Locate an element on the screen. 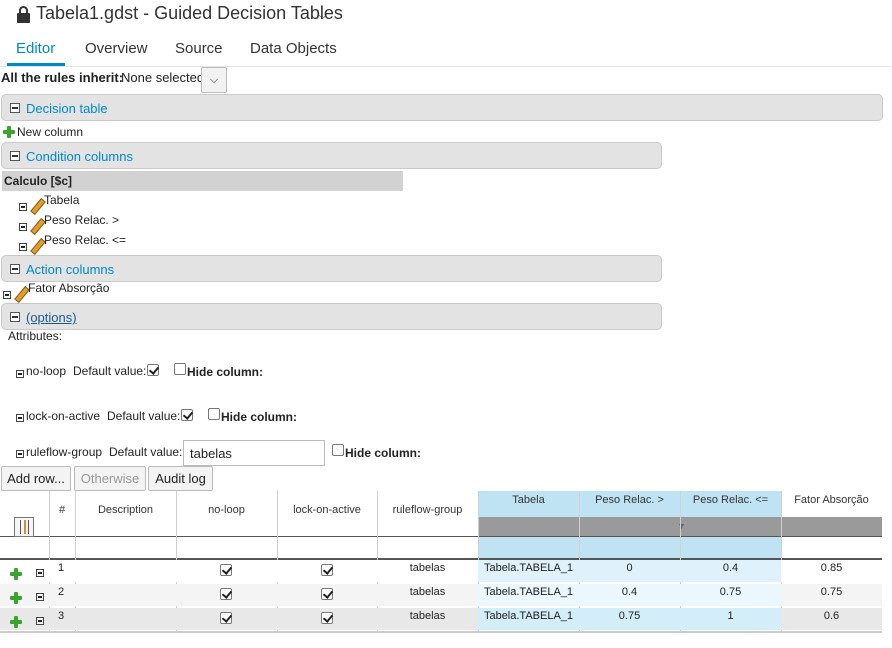 Image resolution: width=892 pixels, height=648 pixels. fator-cell: 0.6 is located at coordinates (831, 616).